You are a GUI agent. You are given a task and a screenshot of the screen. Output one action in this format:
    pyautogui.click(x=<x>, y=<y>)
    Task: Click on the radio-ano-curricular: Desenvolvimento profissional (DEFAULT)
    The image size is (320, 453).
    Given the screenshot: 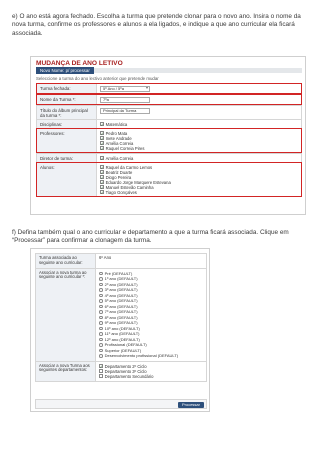 What is the action you would take?
    pyautogui.click(x=151, y=356)
    